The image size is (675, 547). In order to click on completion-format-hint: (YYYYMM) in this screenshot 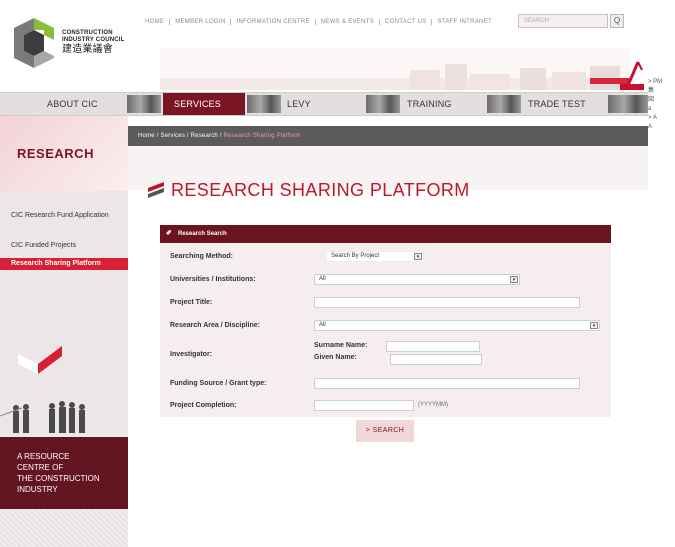, I will do `click(433, 405)`.